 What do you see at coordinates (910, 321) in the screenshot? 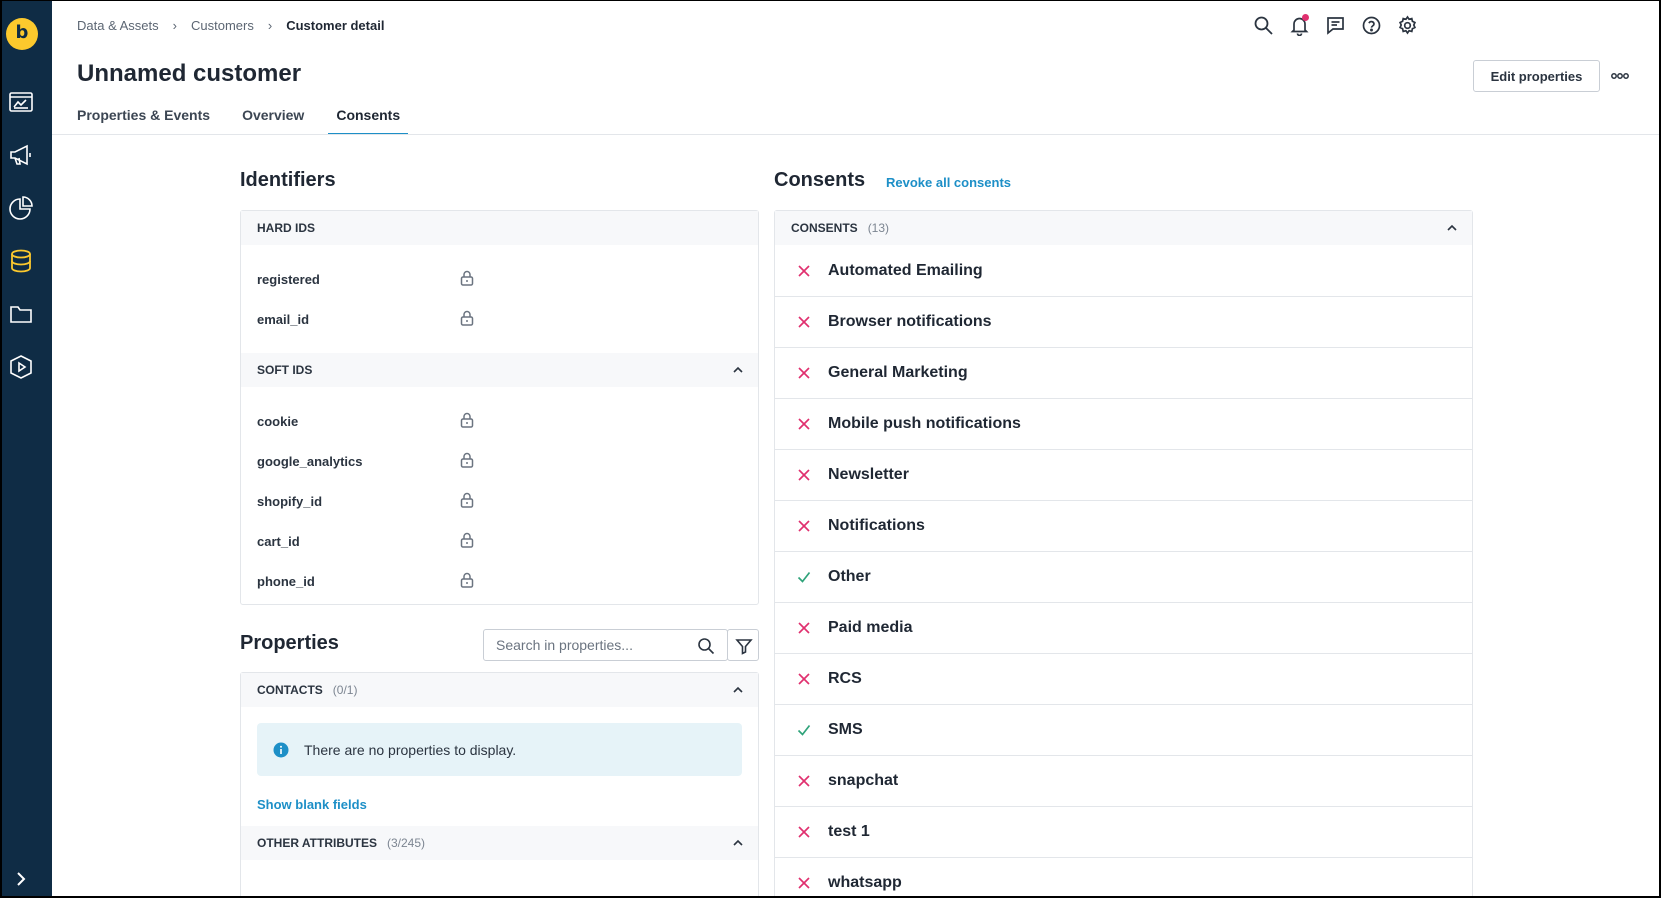
I see `consent-label: Browser notifications` at bounding box center [910, 321].